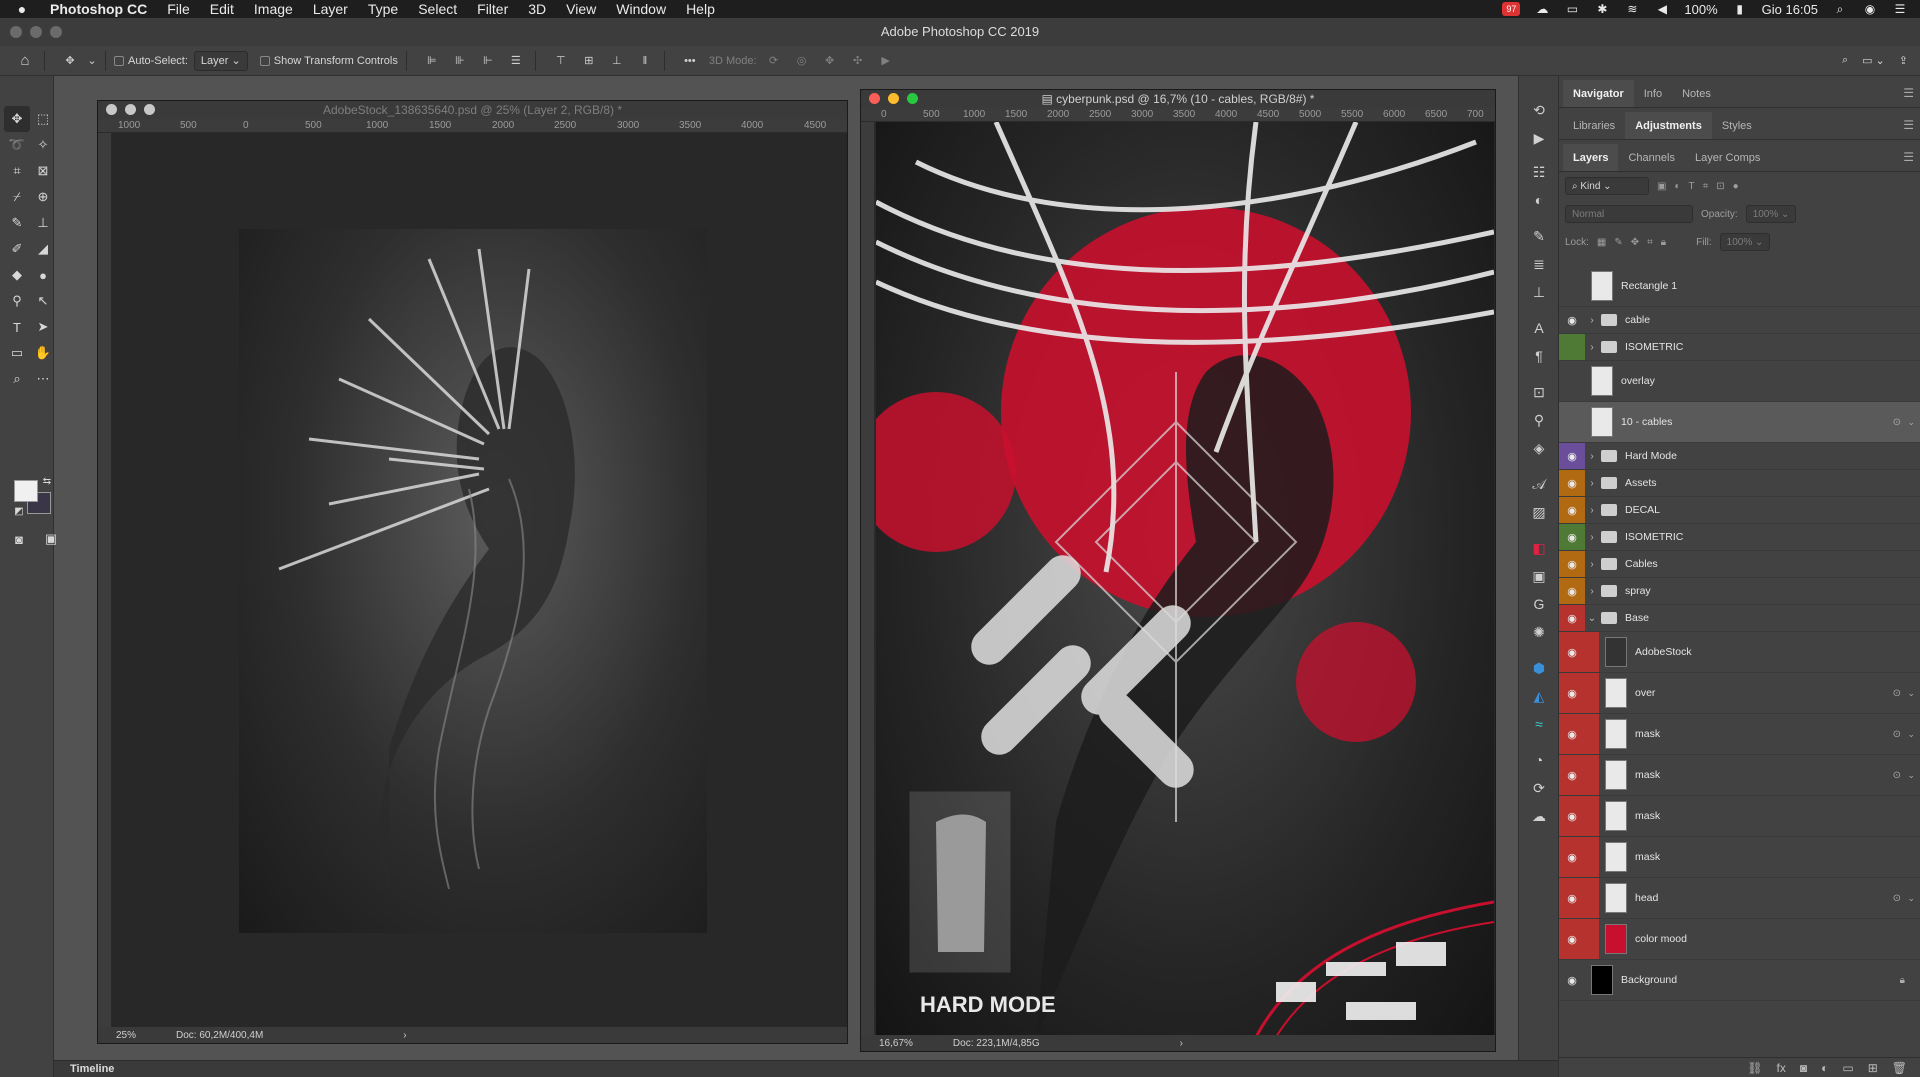 This screenshot has width=1920, height=1077. What do you see at coordinates (1739, 483) in the screenshot?
I see `layer-row: ◉ › Assets` at bounding box center [1739, 483].